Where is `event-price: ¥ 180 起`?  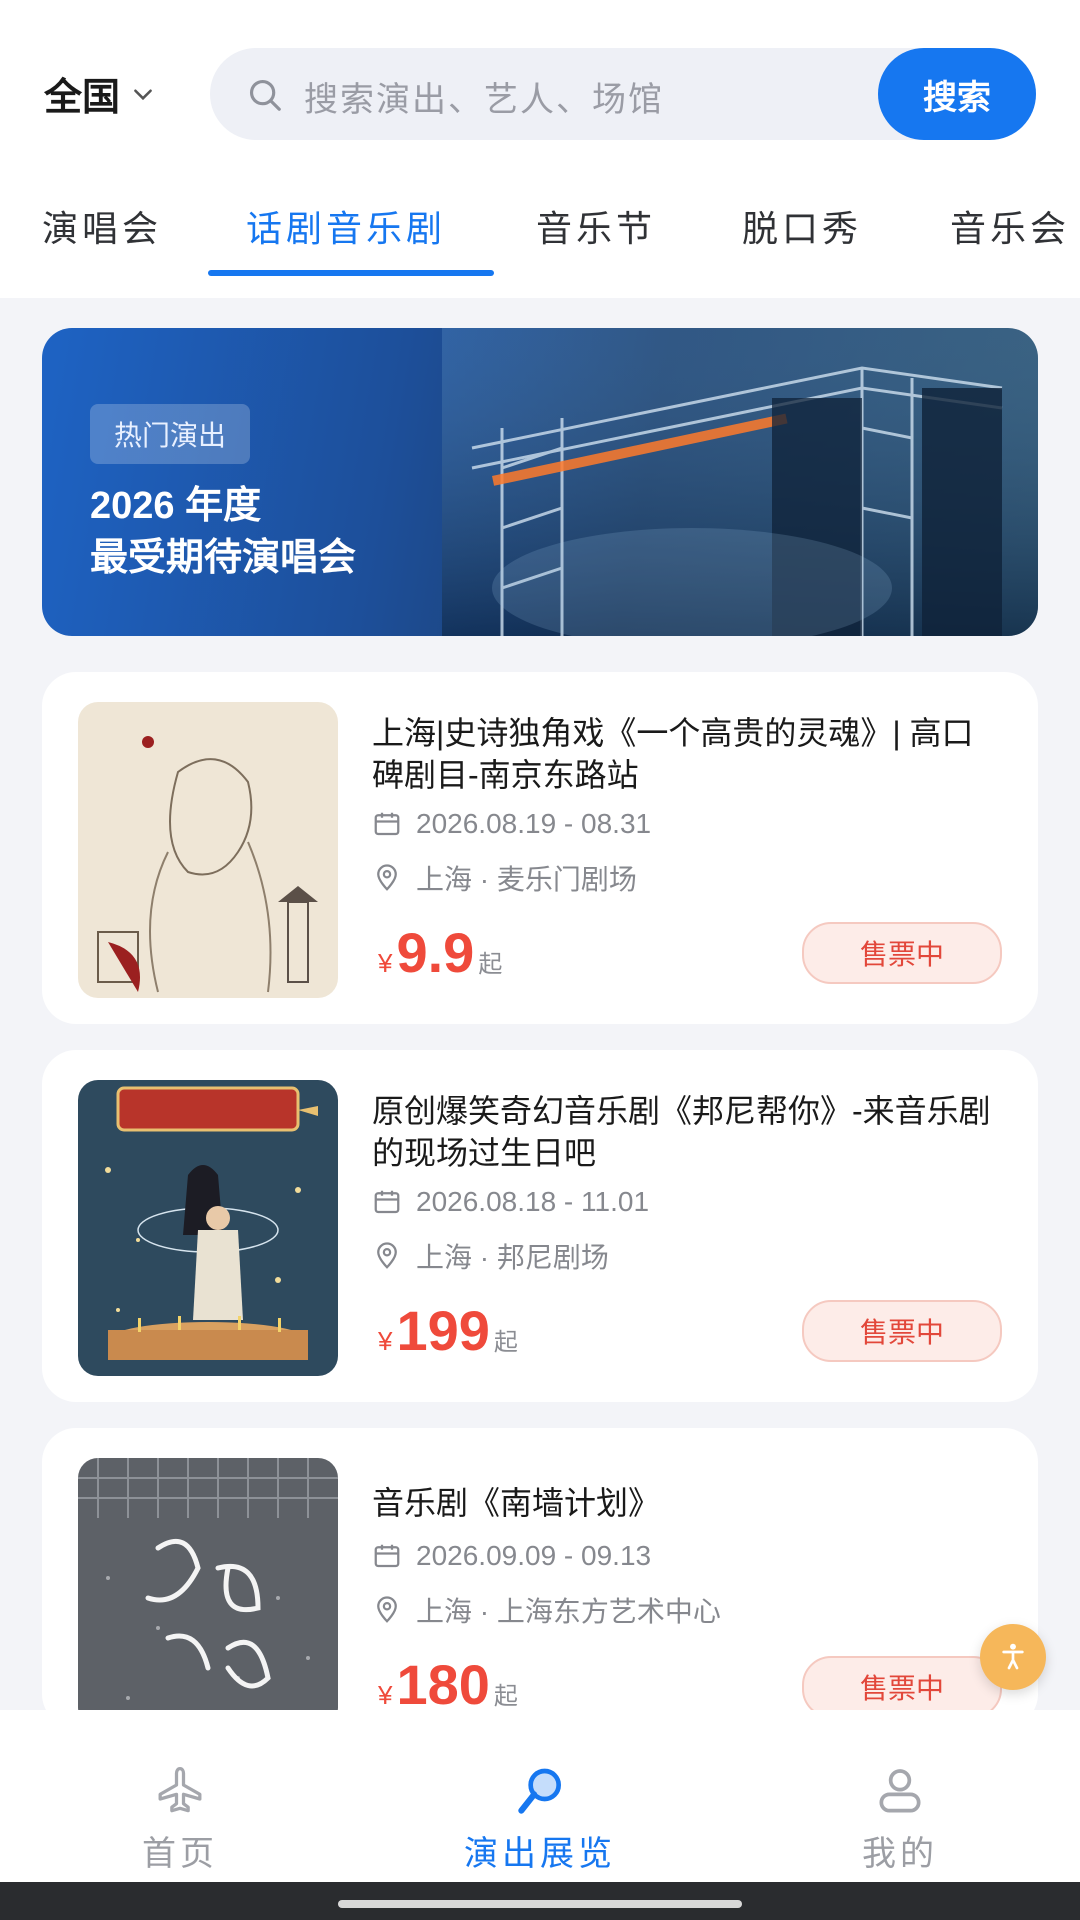
event-price: ¥ 180 起 is located at coordinates (448, 1684).